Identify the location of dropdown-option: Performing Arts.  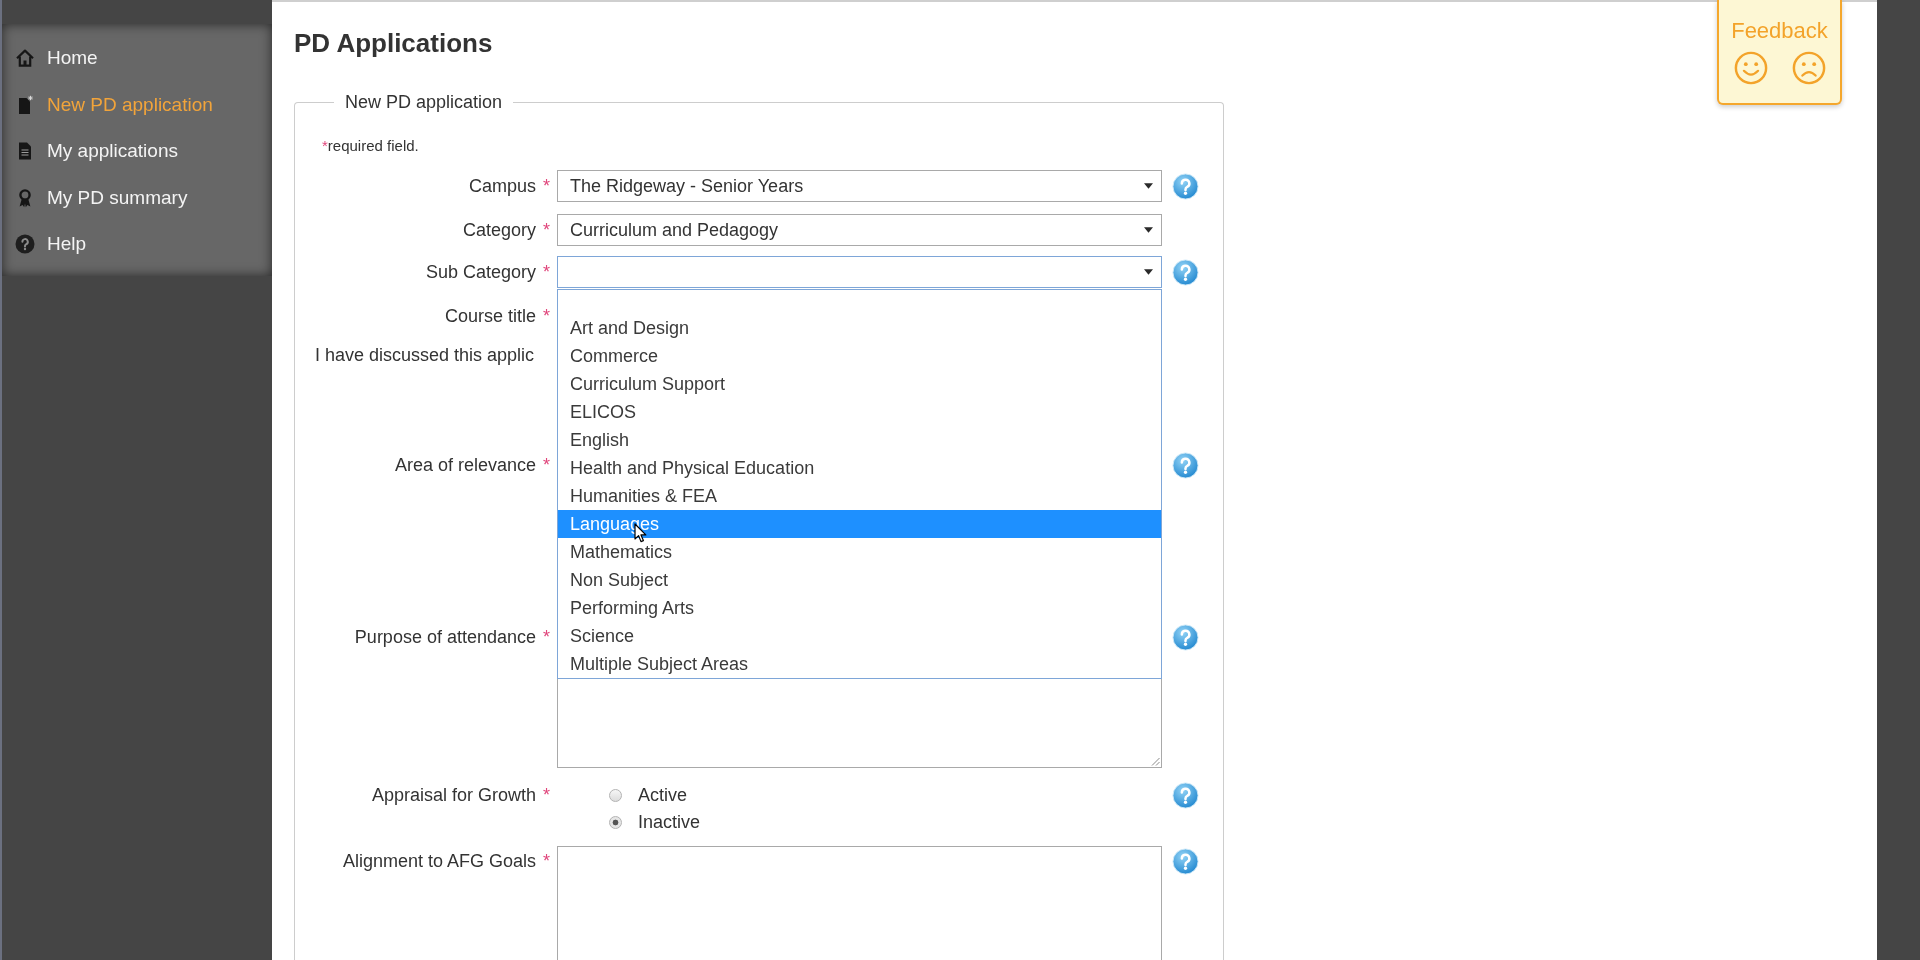
(859, 608).